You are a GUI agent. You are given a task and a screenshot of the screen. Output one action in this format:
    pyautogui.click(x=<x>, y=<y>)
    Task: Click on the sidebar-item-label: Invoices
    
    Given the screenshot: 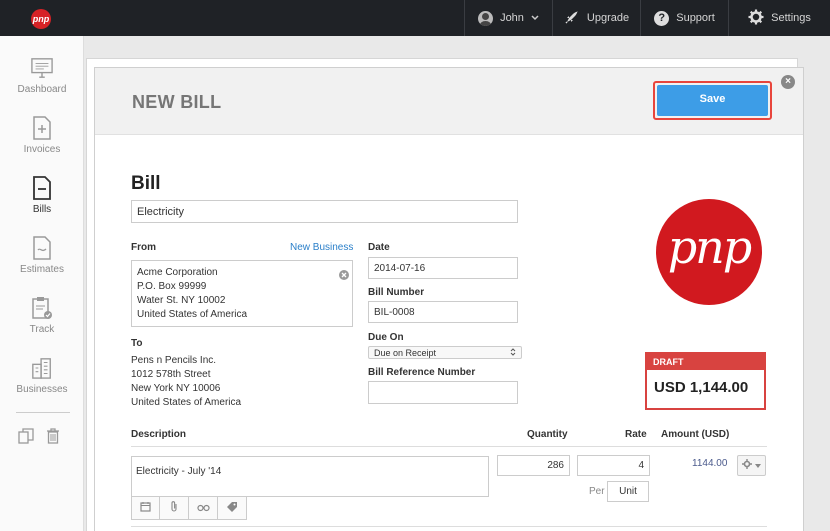 What is the action you would take?
    pyautogui.click(x=42, y=149)
    